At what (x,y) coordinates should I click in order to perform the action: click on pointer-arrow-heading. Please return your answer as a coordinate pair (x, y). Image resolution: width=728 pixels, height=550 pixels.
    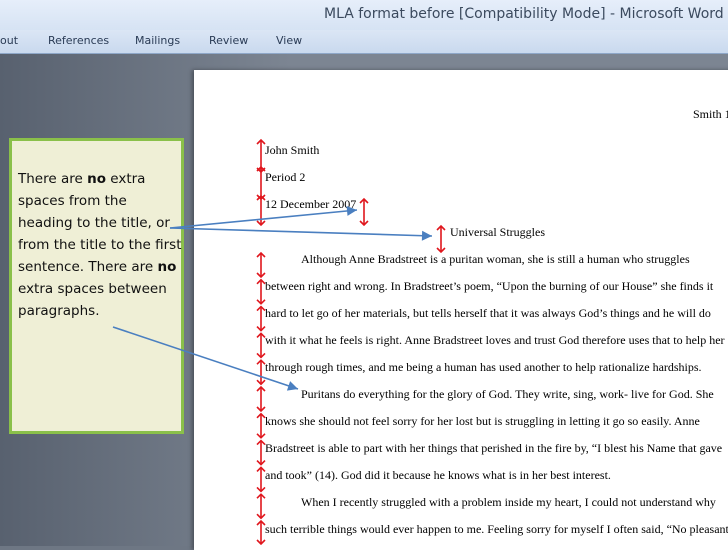
    Looking at the image, I should click on (263, 219).